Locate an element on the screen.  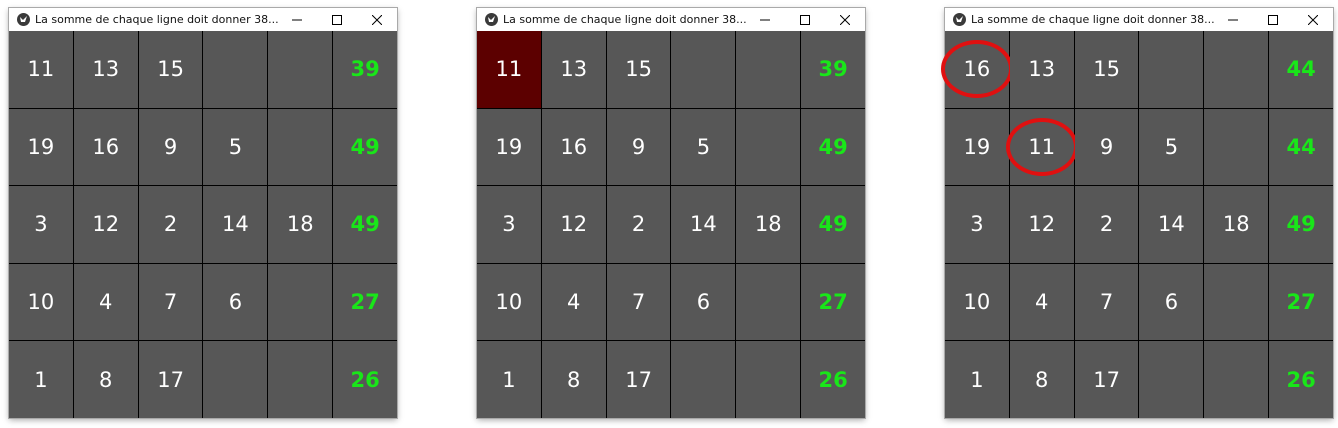
row-sum: 44 is located at coordinates (1301, 69).